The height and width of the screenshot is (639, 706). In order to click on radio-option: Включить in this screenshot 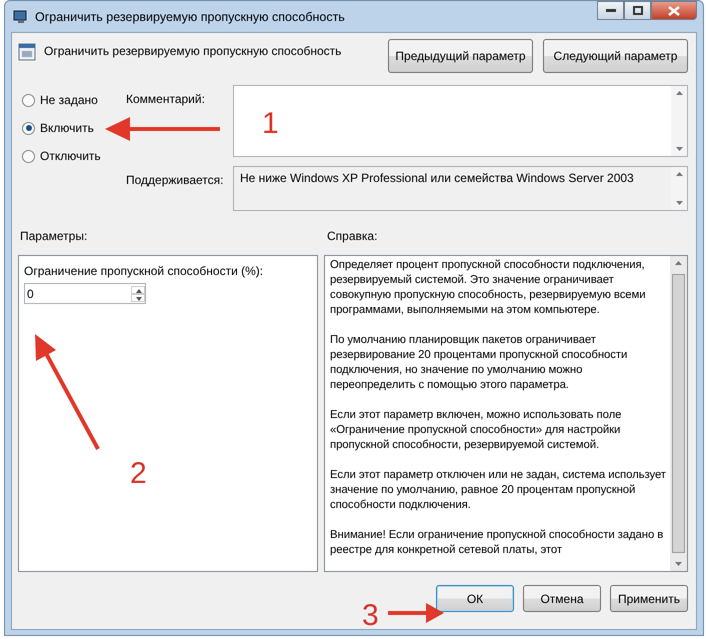, I will do `click(74, 128)`.